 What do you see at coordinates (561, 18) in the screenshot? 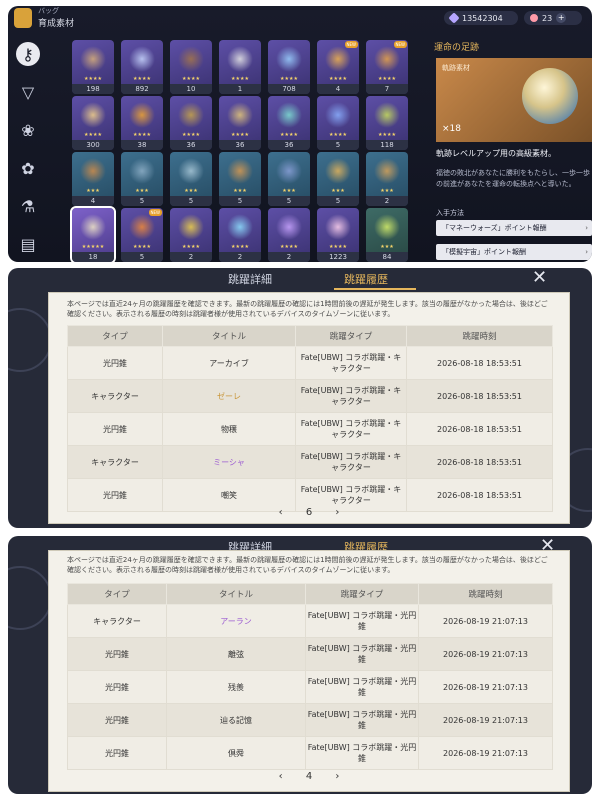
I see `add-jade-button: +` at bounding box center [561, 18].